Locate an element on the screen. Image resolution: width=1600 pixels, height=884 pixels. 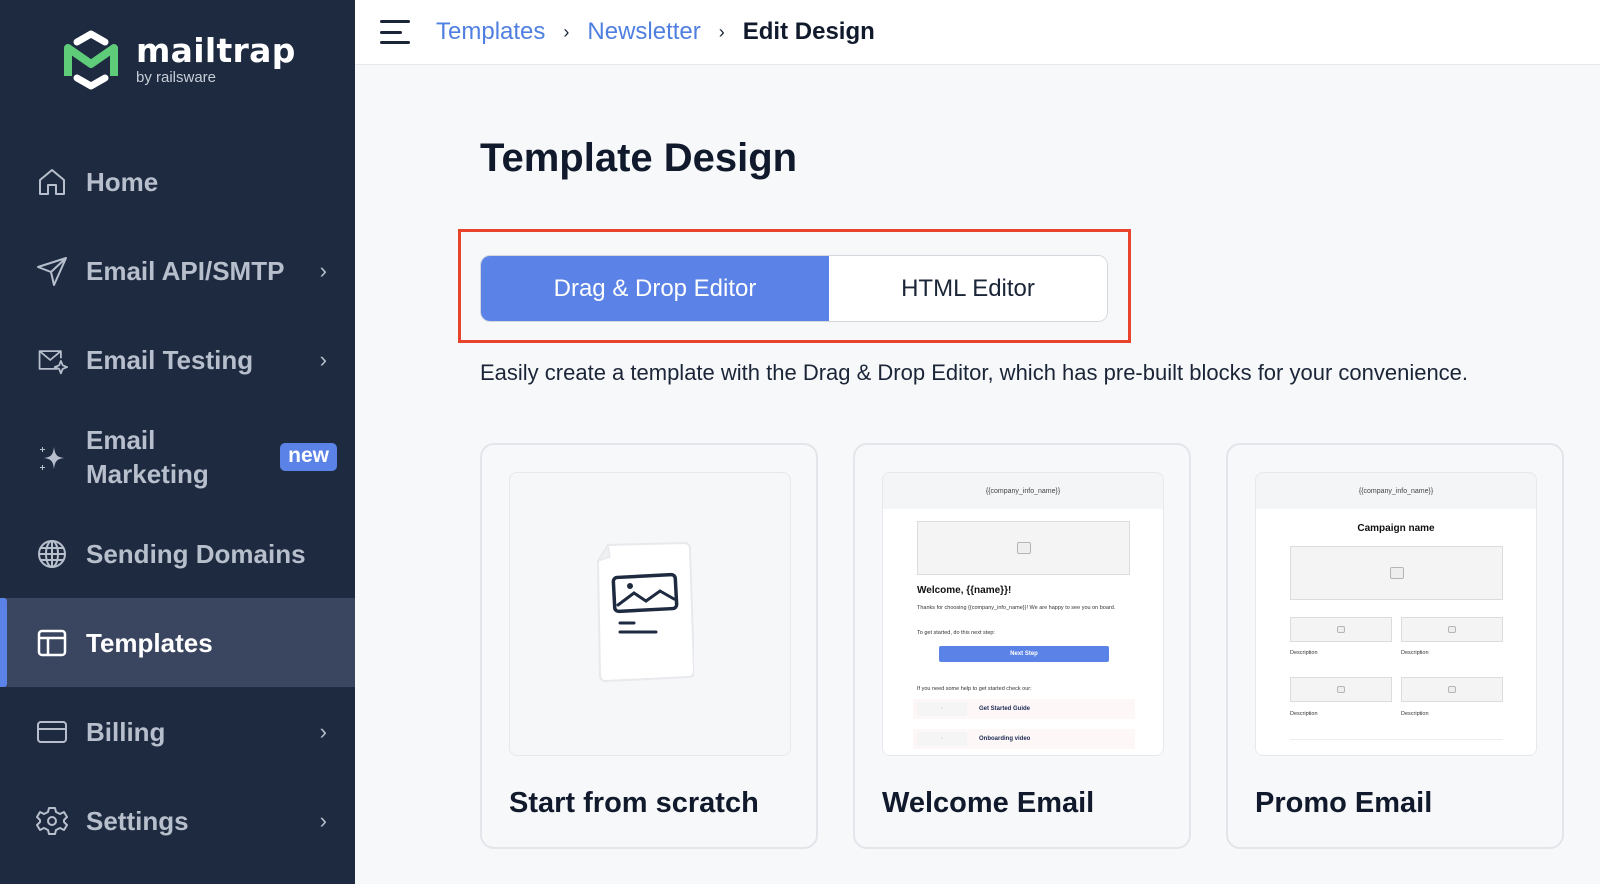
mailtrap-logo: mailtrap by railsware is located at coordinates (178, 60).